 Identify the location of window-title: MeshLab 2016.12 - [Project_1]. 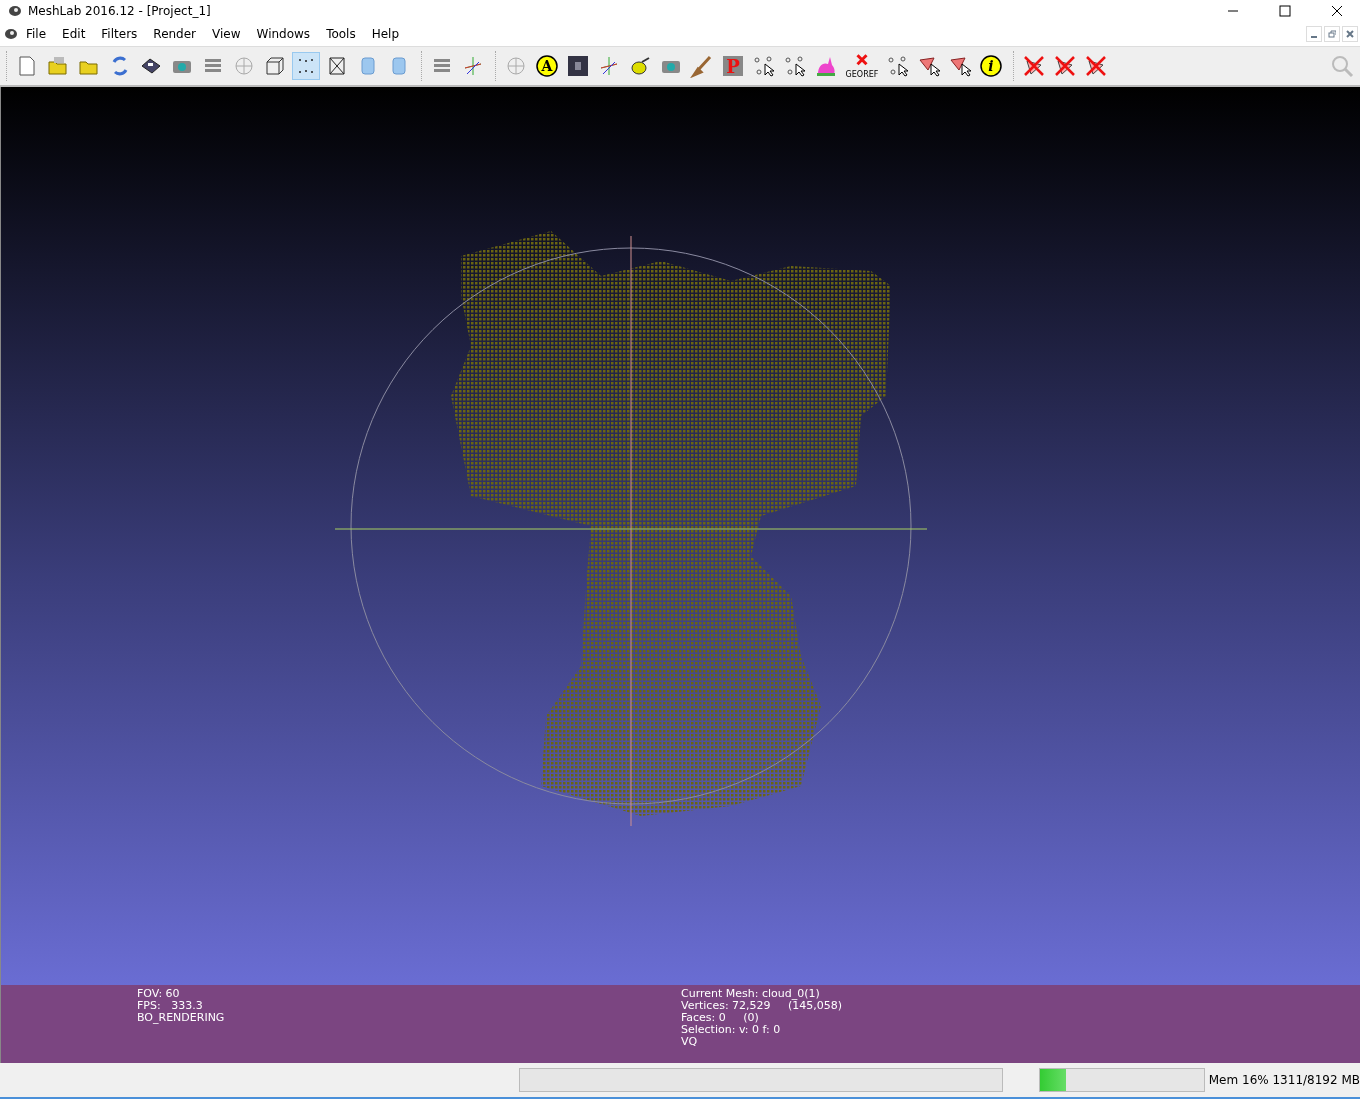
(120, 11).